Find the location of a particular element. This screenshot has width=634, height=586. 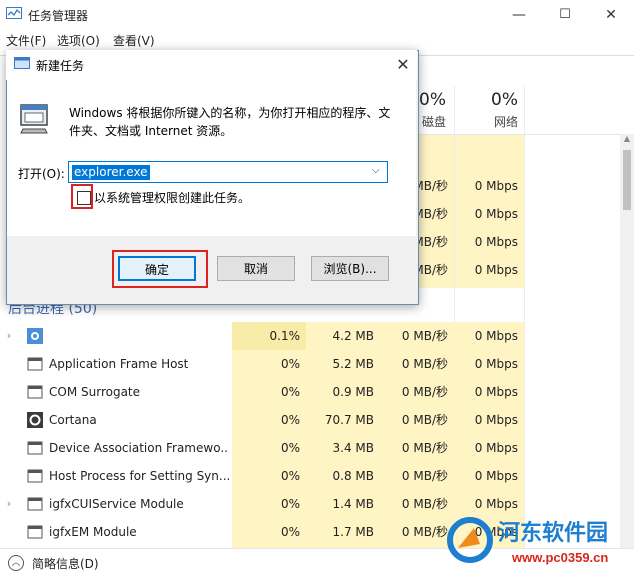

process-name: COM Surrogate is located at coordinates (95, 392).